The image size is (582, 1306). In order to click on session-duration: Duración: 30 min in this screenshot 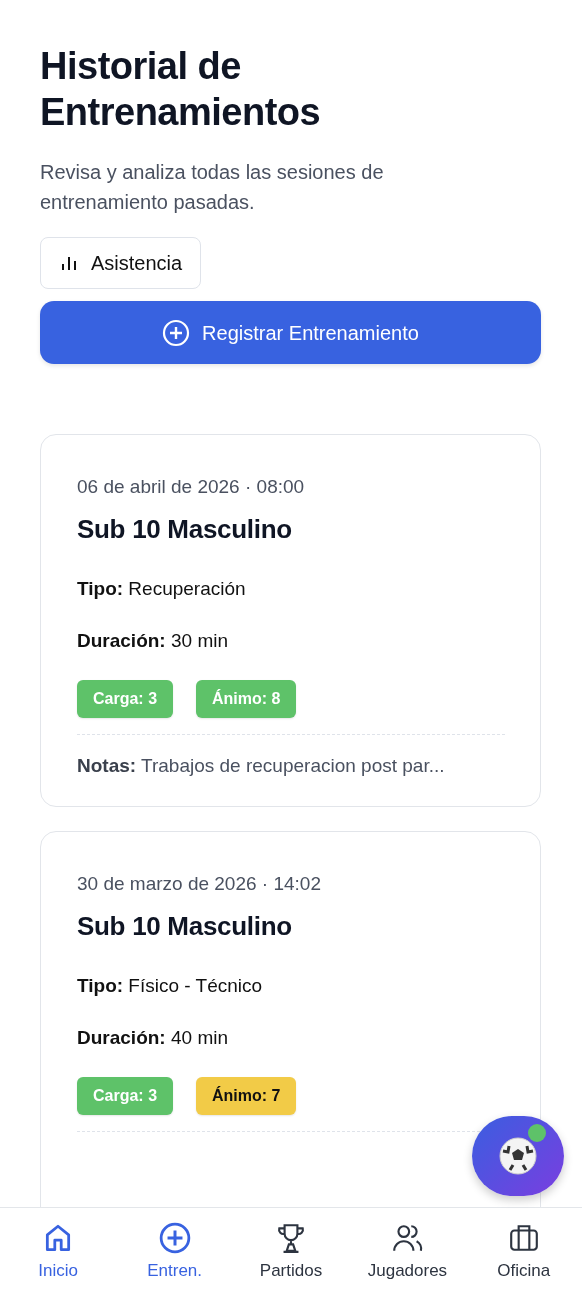, I will do `click(153, 641)`.